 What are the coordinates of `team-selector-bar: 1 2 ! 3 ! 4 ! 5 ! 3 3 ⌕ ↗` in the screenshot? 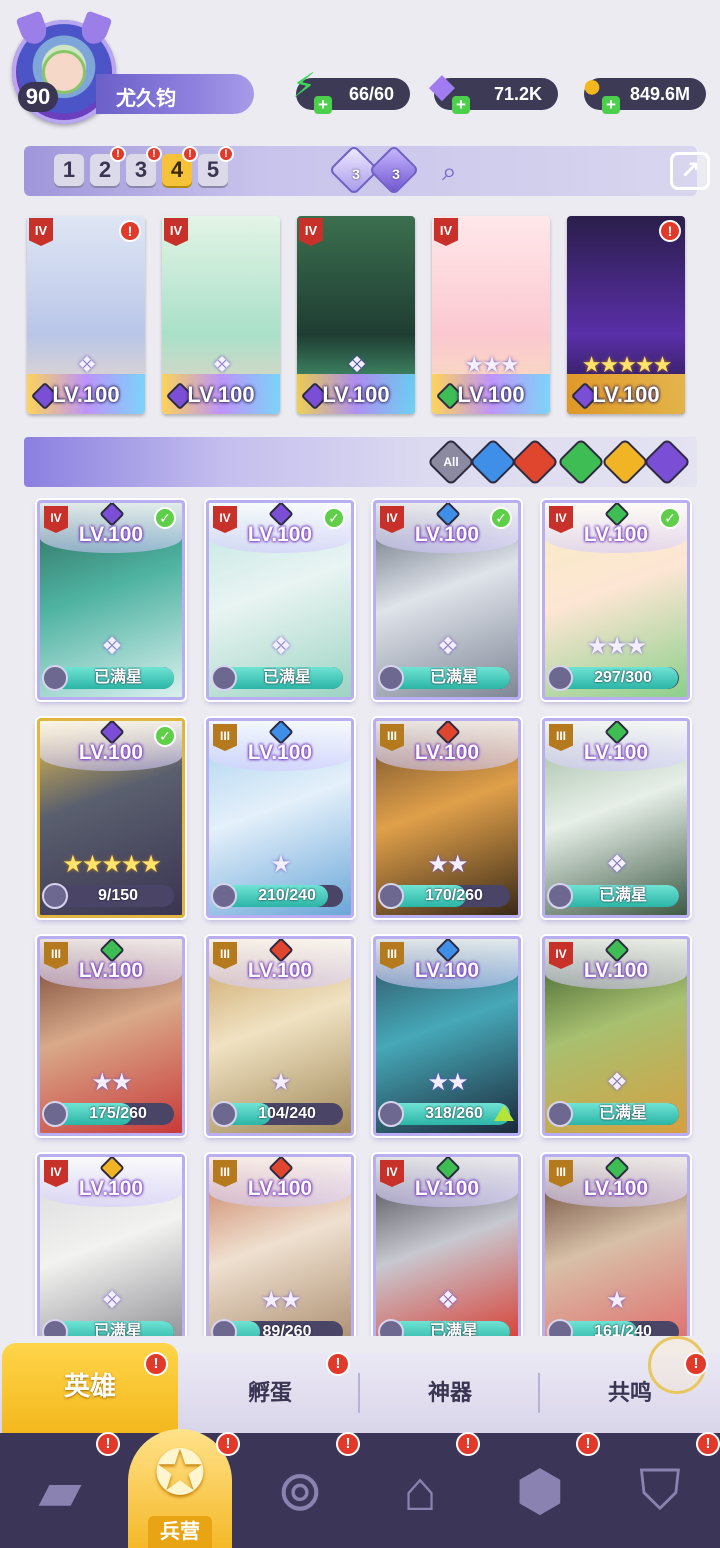 It's located at (367, 170).